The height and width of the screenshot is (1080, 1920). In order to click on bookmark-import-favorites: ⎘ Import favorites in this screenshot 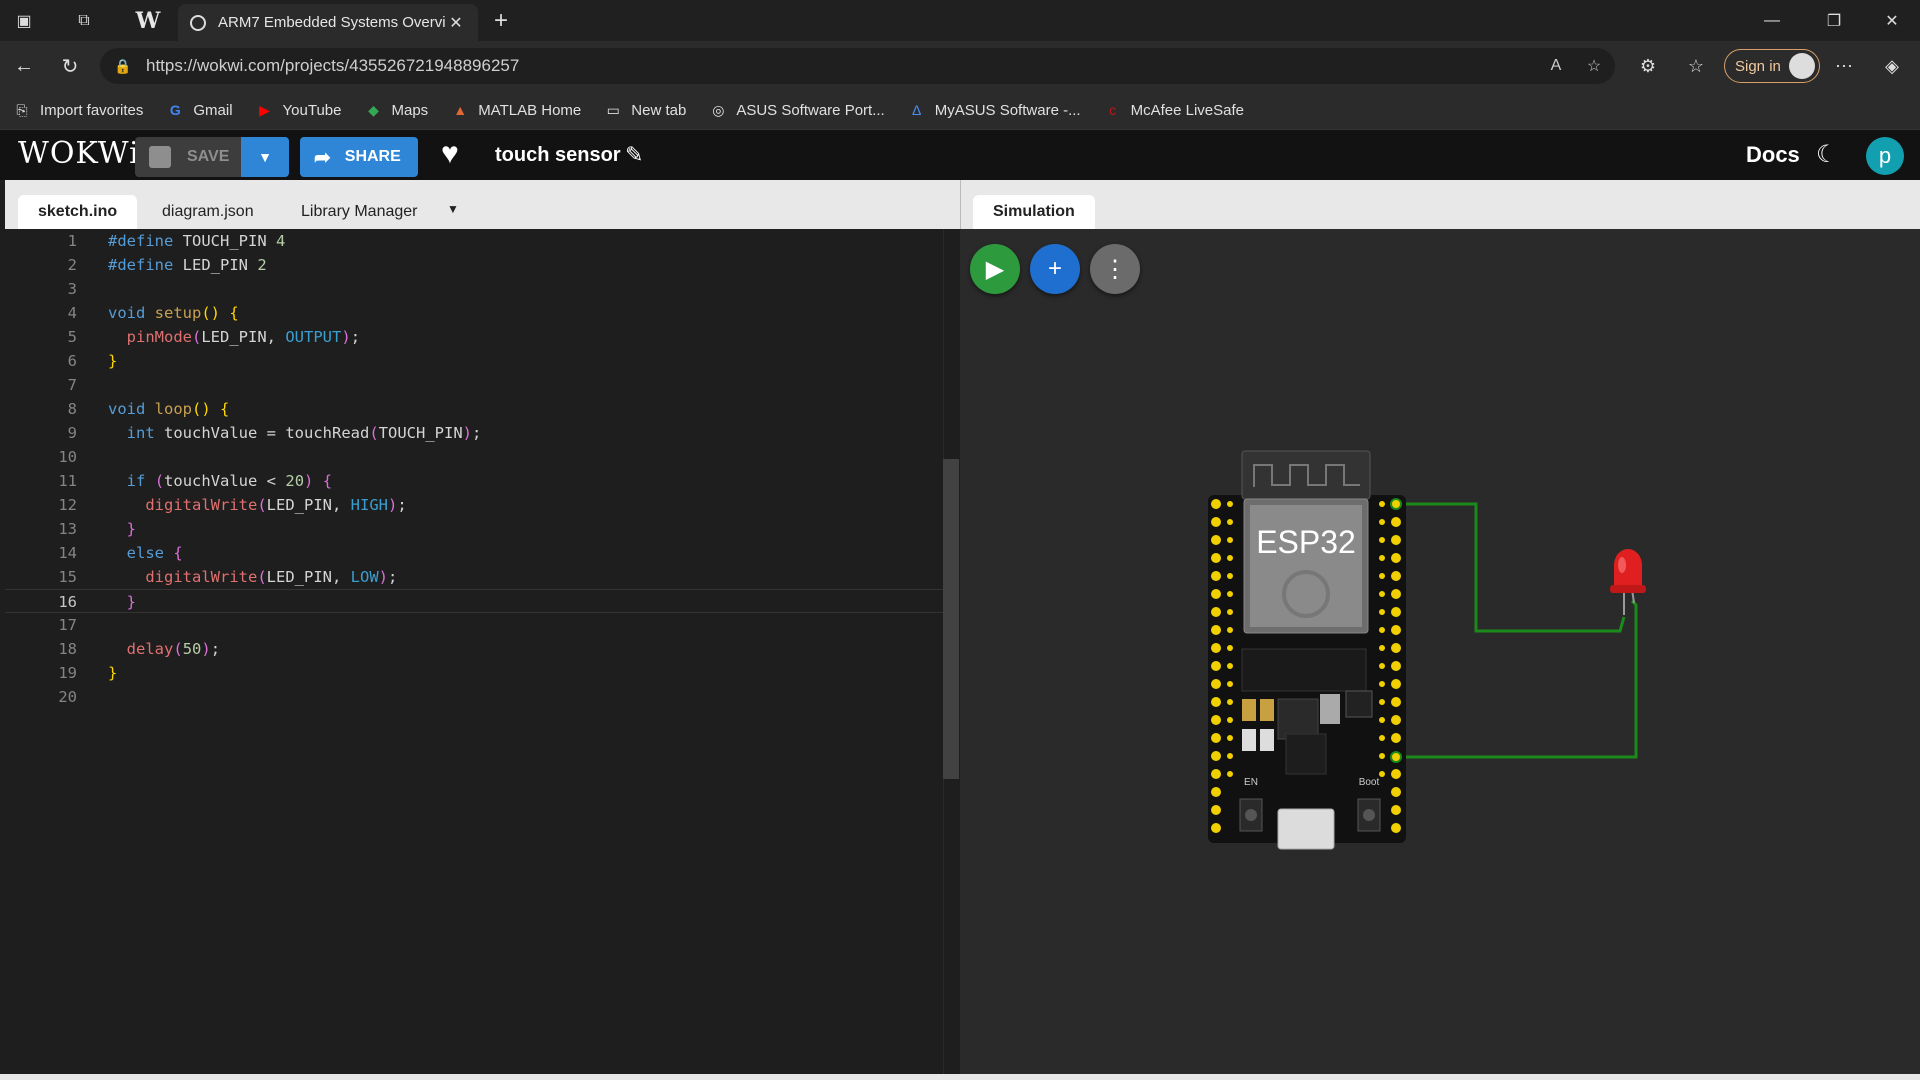, I will do `click(77, 110)`.